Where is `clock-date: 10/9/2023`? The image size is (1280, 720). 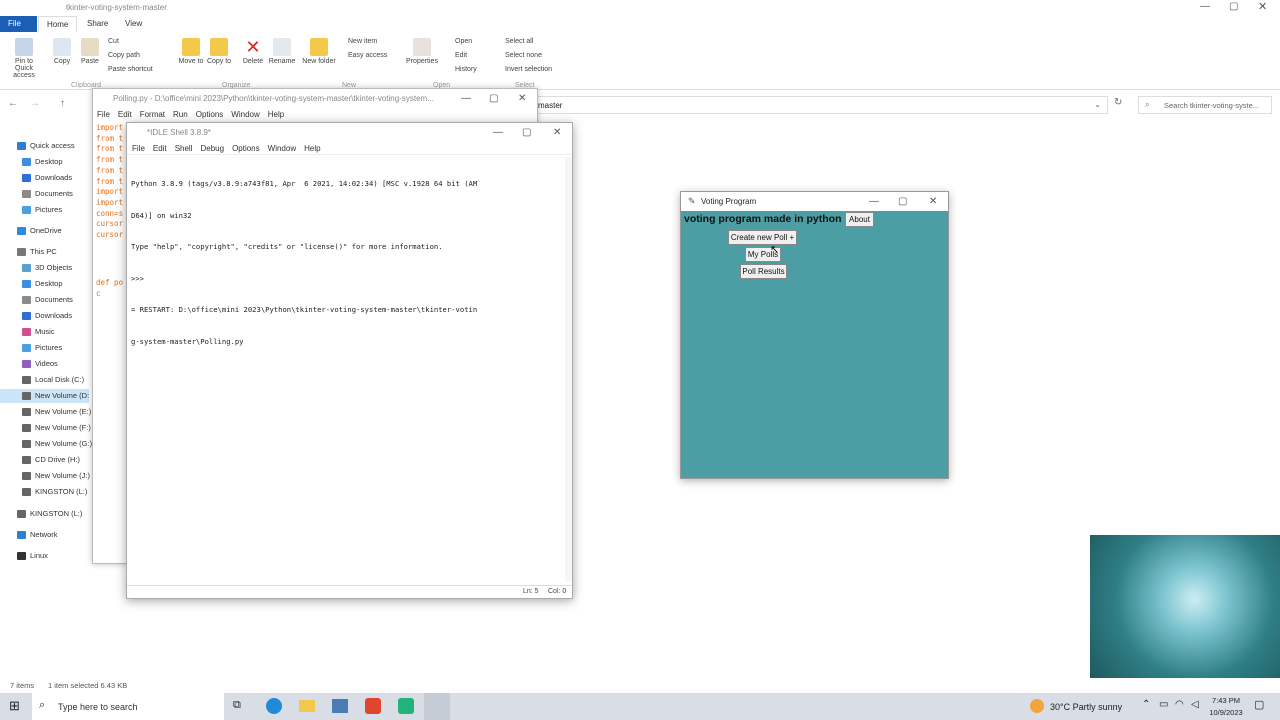 clock-date: 10/9/2023 is located at coordinates (1226, 712).